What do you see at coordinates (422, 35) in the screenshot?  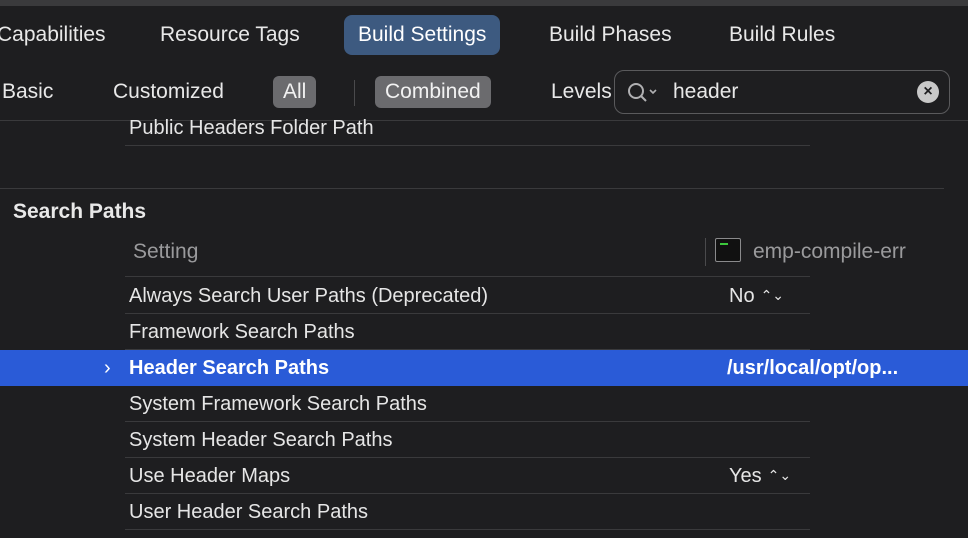 I see `tab-build-settings: Build Settings` at bounding box center [422, 35].